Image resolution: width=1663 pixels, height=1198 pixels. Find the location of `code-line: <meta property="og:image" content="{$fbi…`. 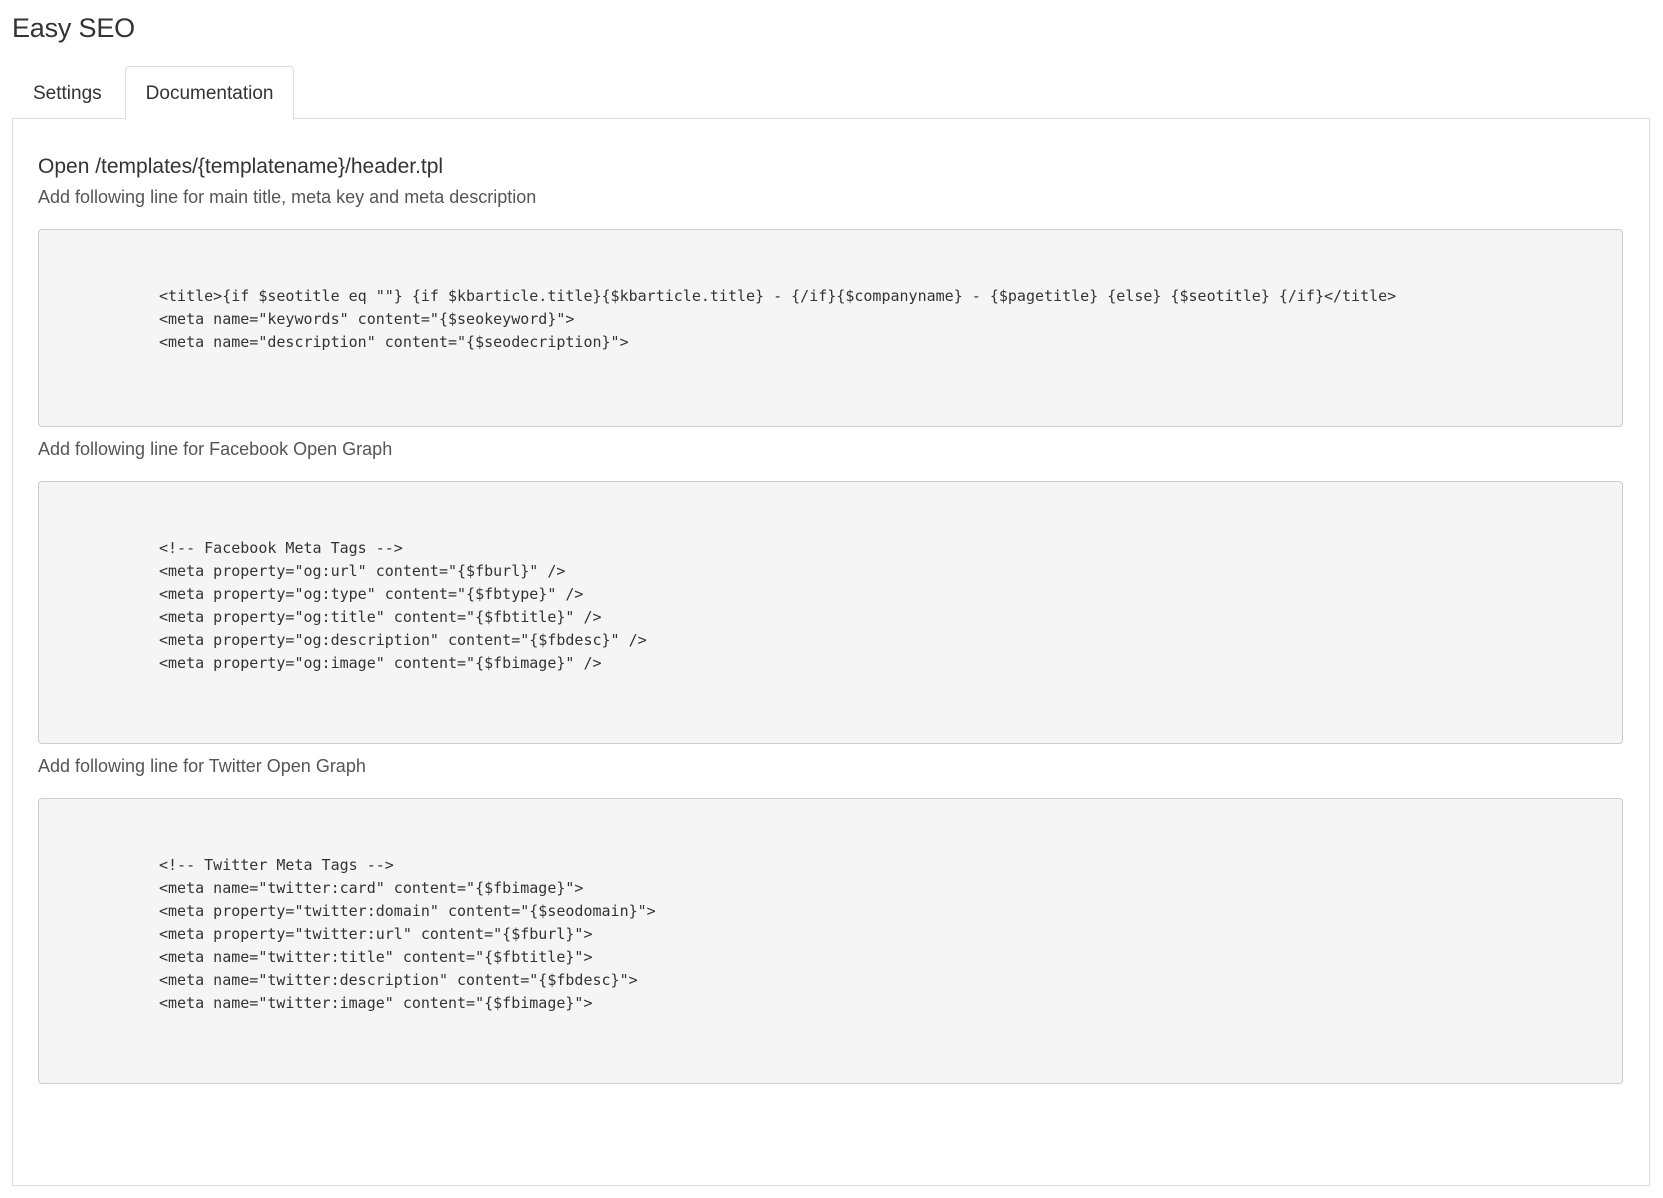

code-line: <meta property="og:image" content="{$fbi… is located at coordinates (380, 663).